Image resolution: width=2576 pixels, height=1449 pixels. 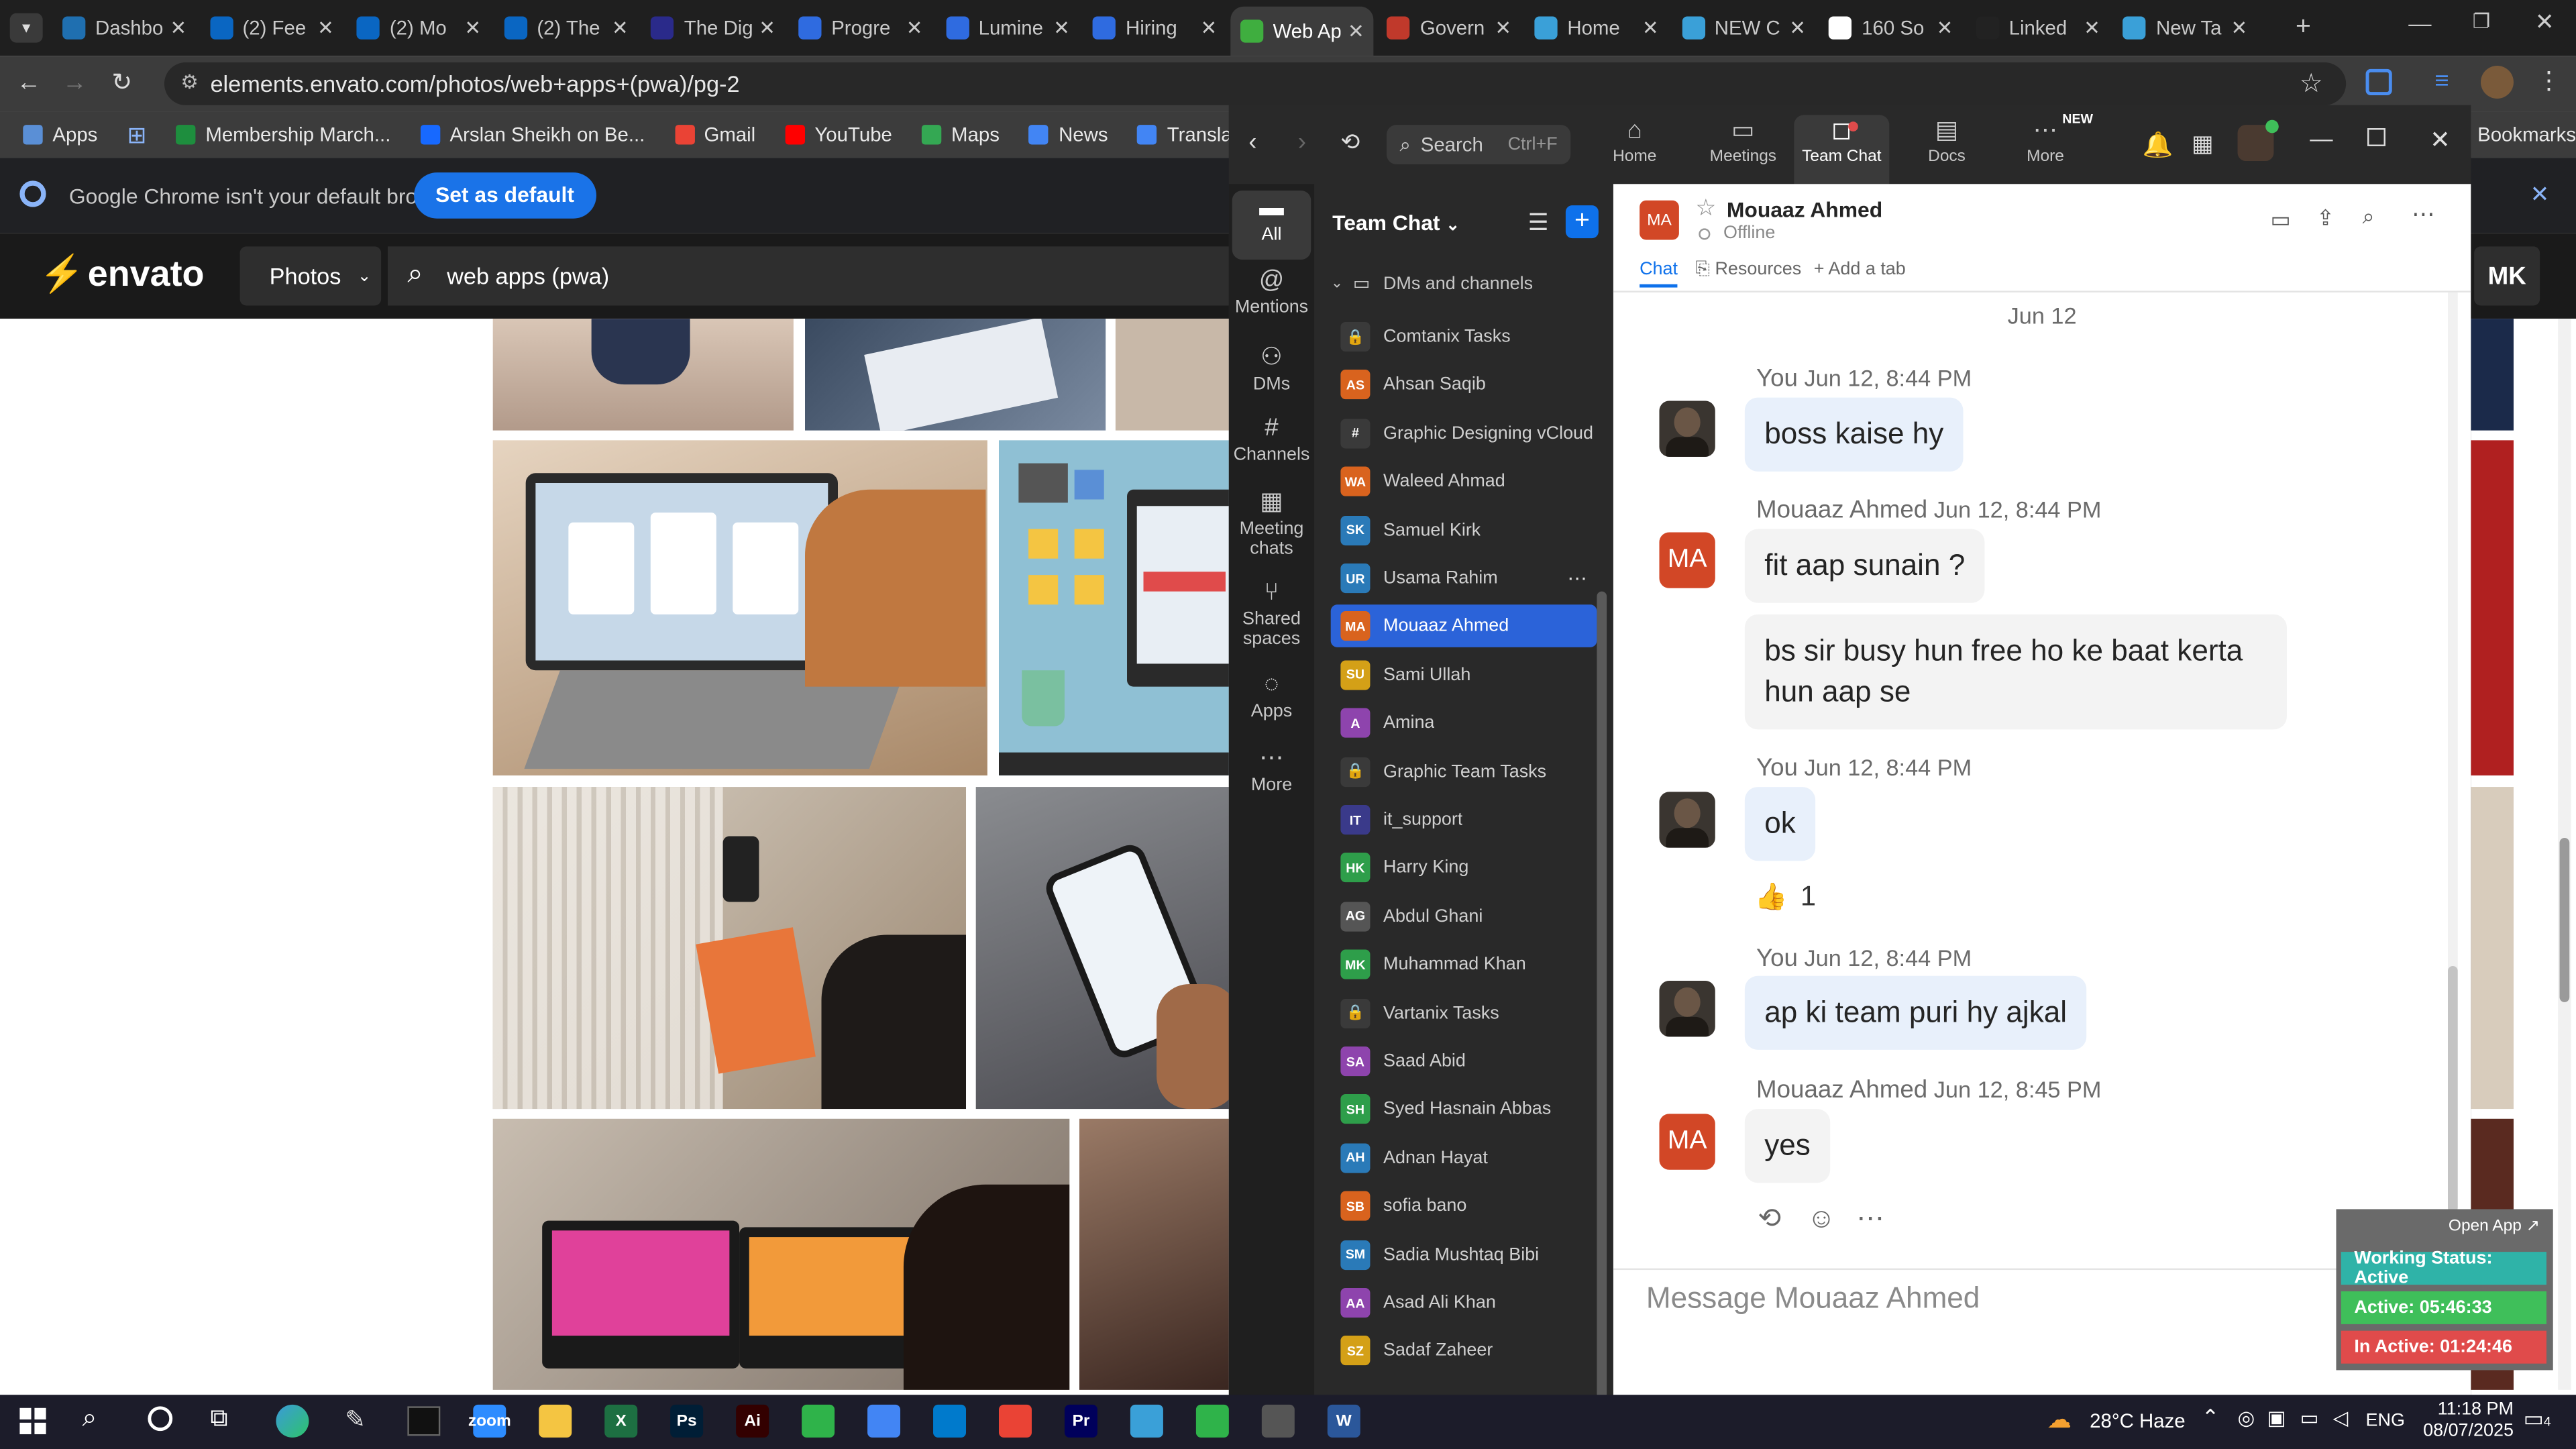 I want to click on browser-tab: NEW C ✕, so click(x=1744, y=28).